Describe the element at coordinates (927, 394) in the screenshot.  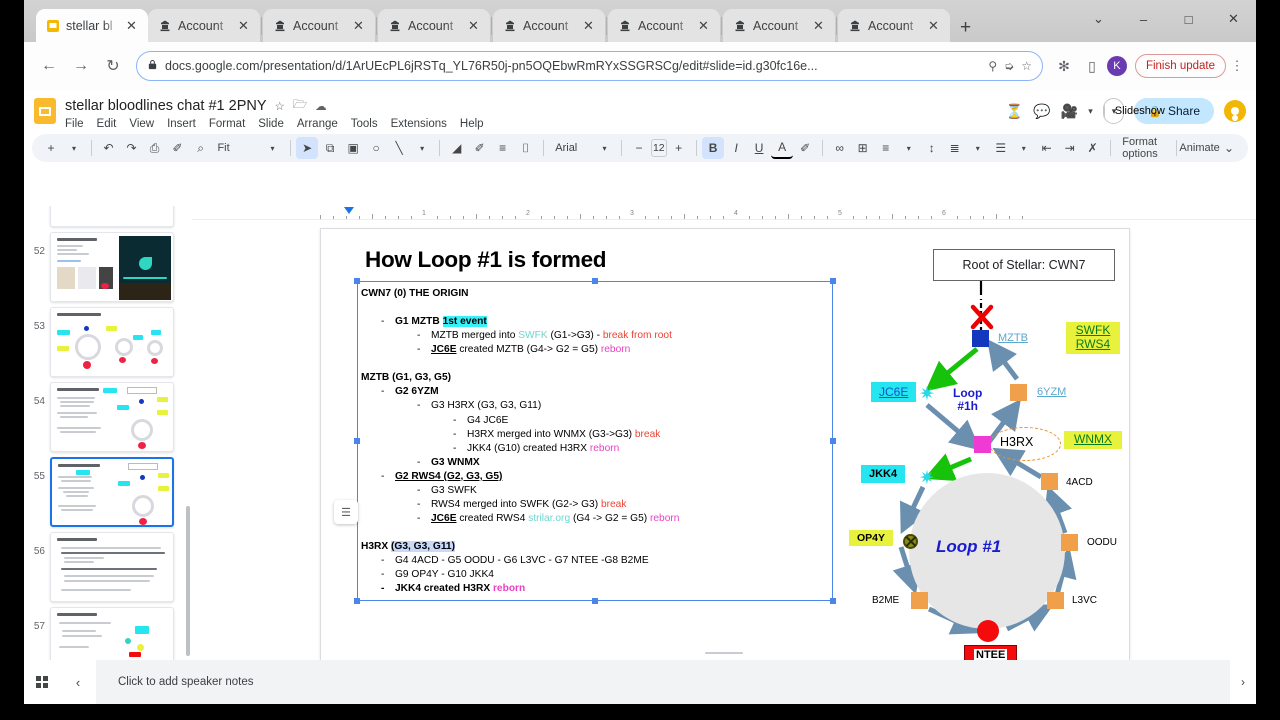
I see `node-jc6e-star-icon: ✷` at that location.